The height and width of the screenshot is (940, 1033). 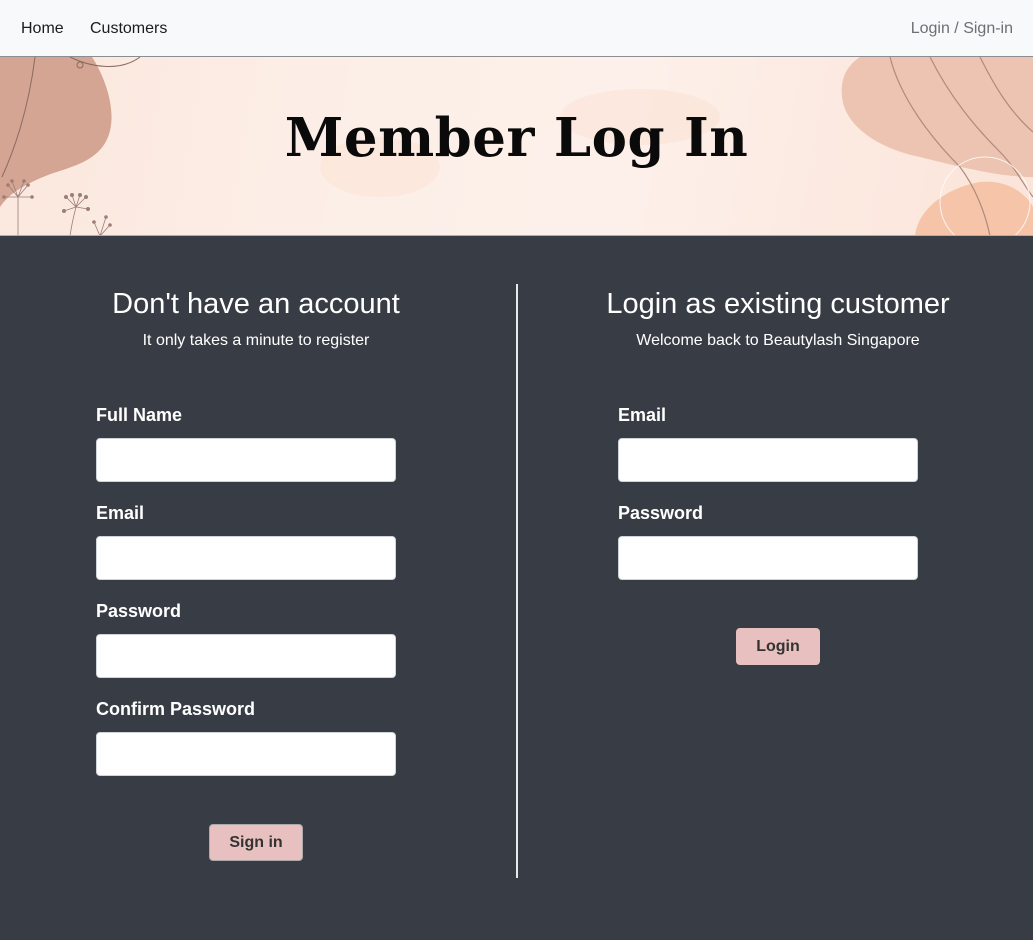 What do you see at coordinates (768, 558) in the screenshot?
I see `login-password-field` at bounding box center [768, 558].